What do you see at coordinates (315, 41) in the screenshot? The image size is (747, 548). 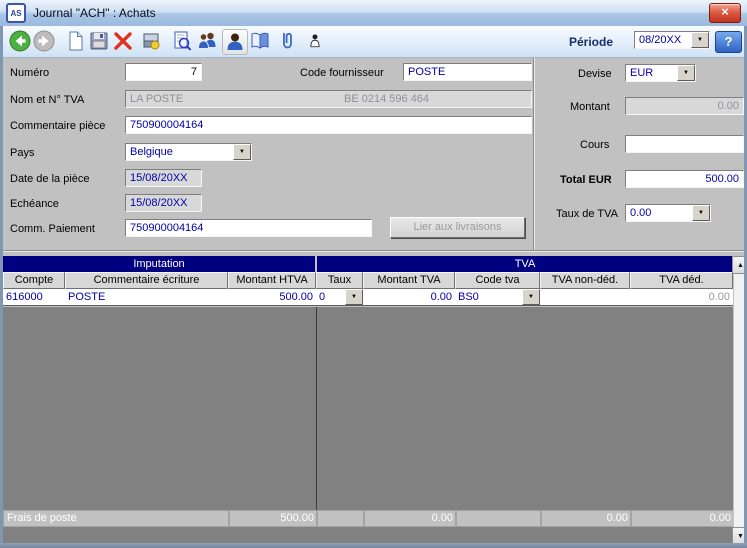 I see `person-icon` at bounding box center [315, 41].